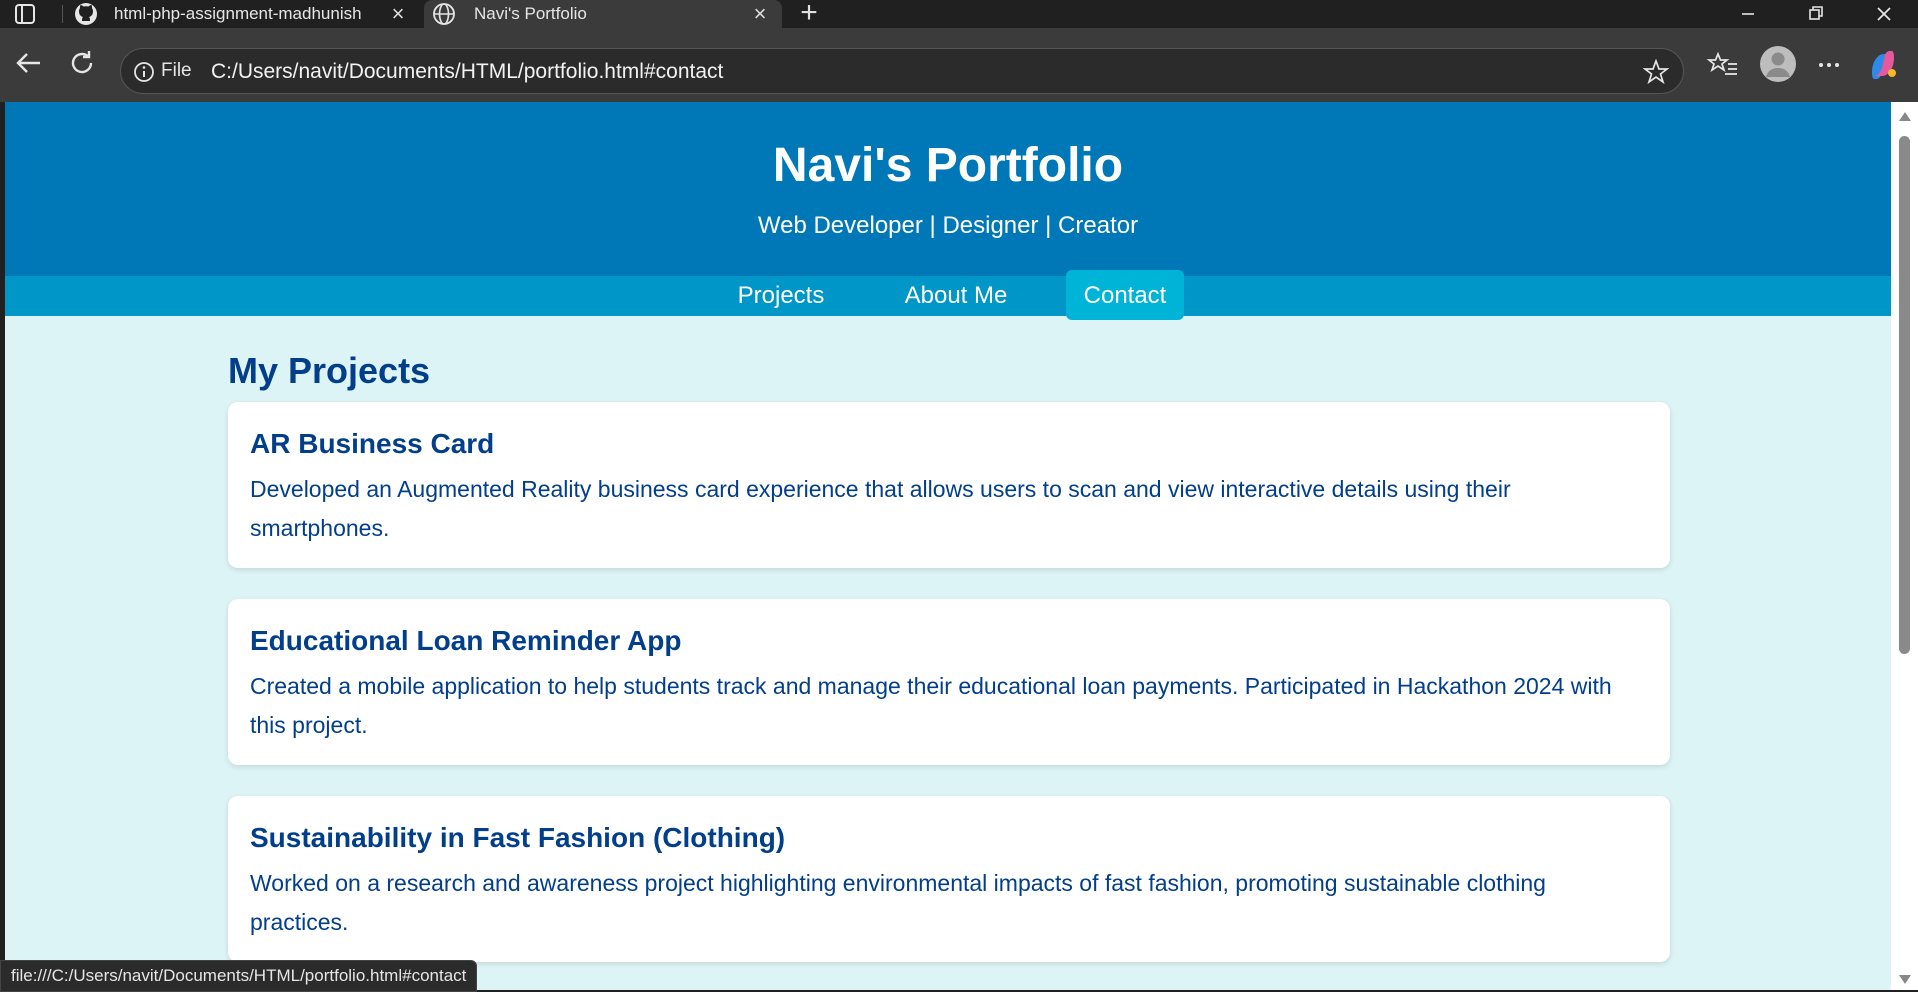 The image size is (1918, 992). I want to click on site-nav: Projects About Me Contact, so click(948, 295).